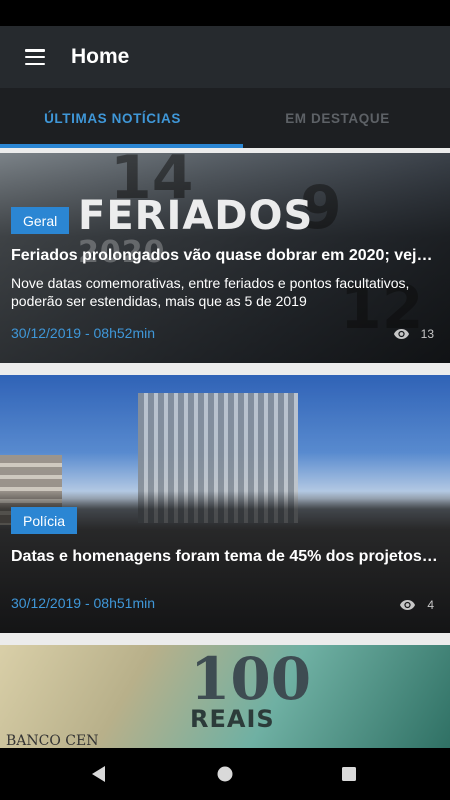 The height and width of the screenshot is (800, 450). Describe the element at coordinates (337, 118) in the screenshot. I see `tab-em-destaque: EM DESTAQUE` at that location.